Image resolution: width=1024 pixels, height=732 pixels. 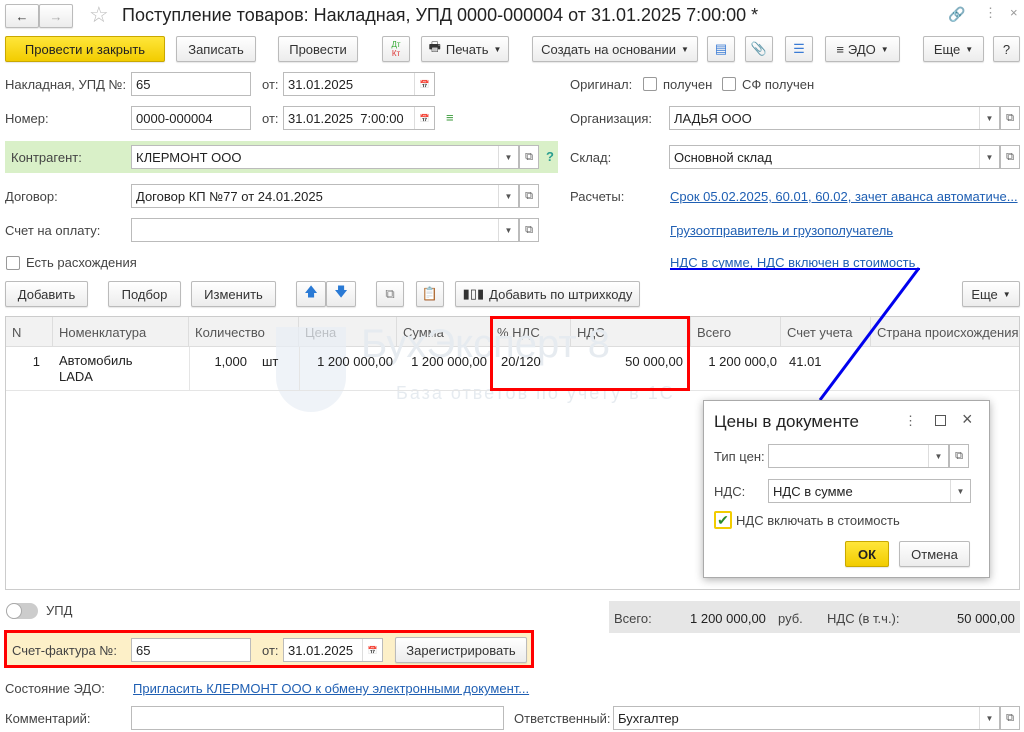 I want to click on upd-toggle, so click(x=22, y=611).